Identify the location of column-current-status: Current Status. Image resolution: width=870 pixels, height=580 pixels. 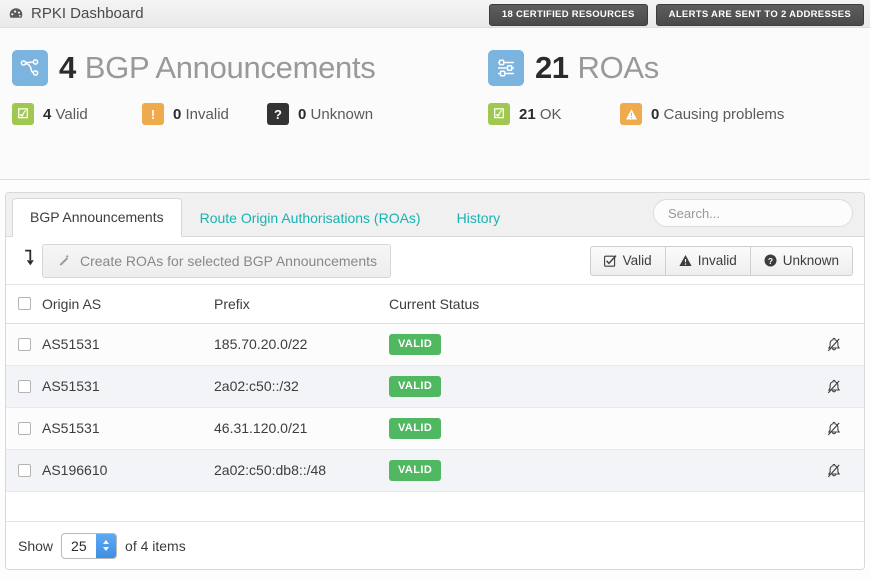
(596, 304).